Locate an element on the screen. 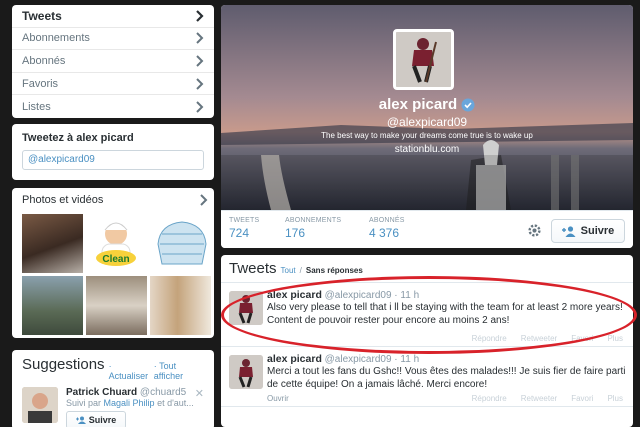  follow-suggestion-button: Suivre is located at coordinates (96, 419).